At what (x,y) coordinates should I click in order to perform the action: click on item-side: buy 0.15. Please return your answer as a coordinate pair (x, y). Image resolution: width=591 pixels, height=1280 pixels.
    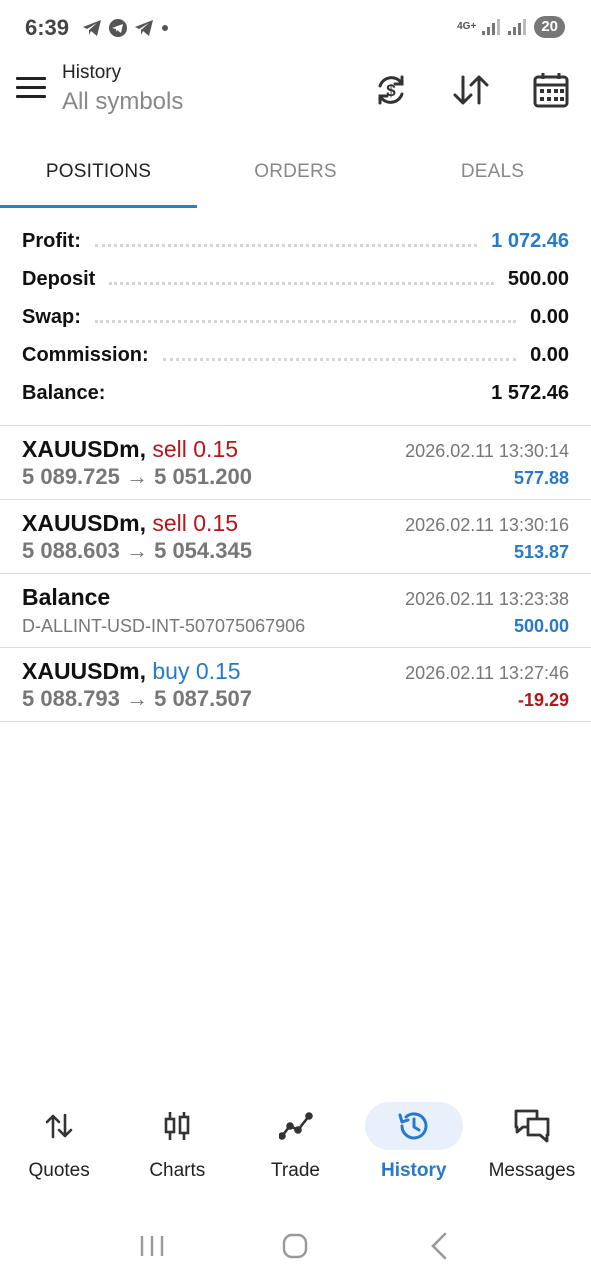
    Looking at the image, I should click on (196, 671).